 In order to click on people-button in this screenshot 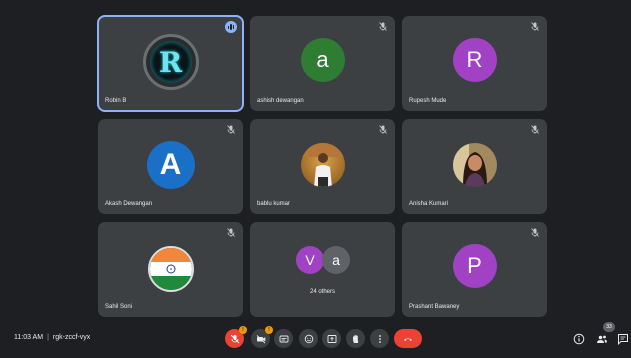, I will do `click(602, 339)`.